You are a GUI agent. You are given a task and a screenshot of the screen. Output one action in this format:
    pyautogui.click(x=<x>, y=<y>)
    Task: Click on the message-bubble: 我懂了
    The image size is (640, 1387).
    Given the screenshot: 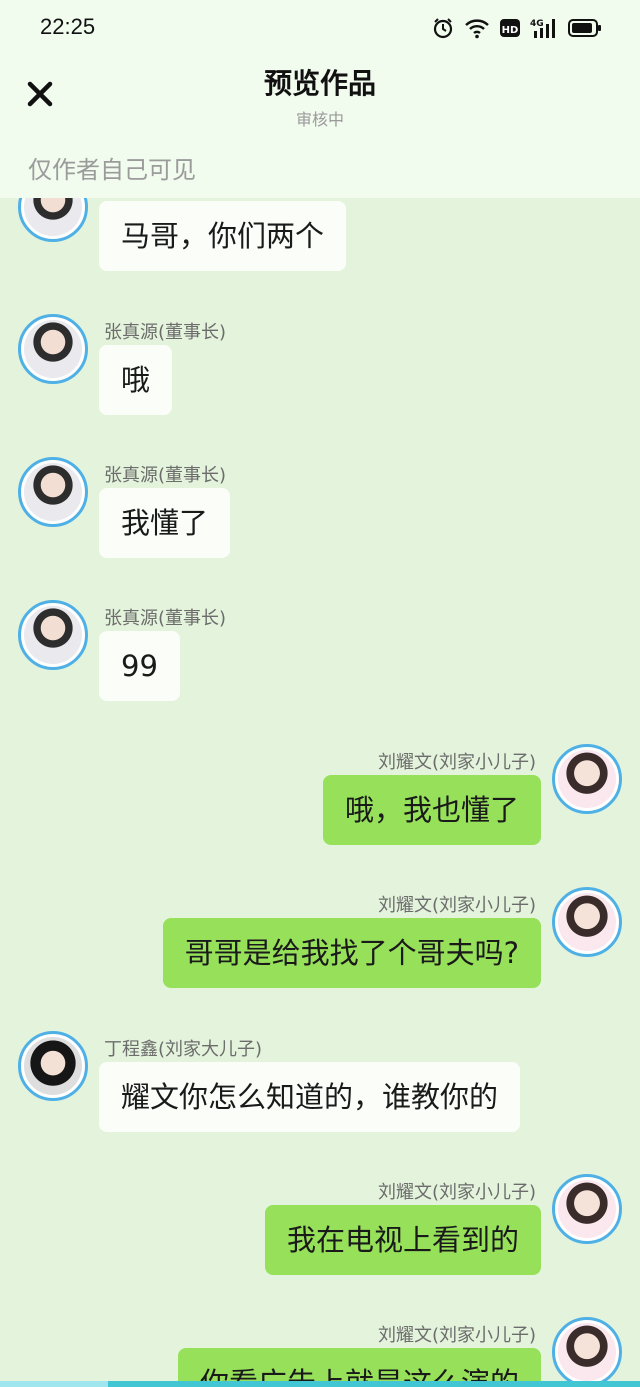 What is the action you would take?
    pyautogui.click(x=165, y=523)
    